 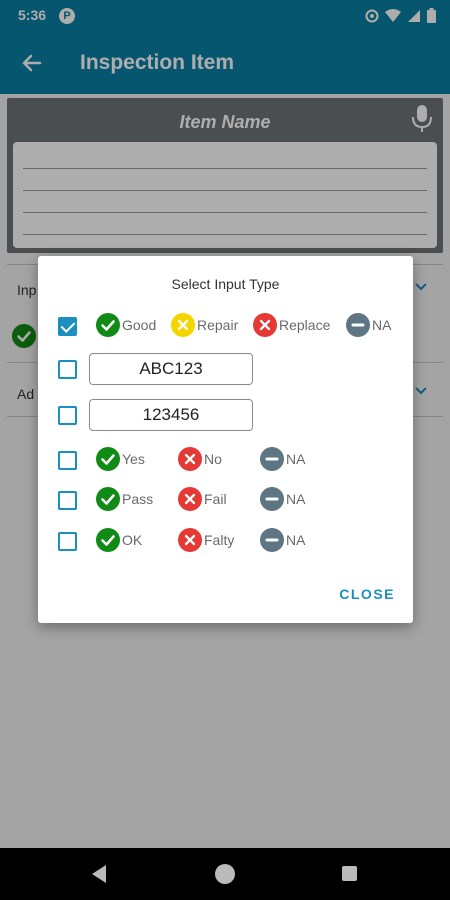 I want to click on option-row-number: 123456, so click(x=225, y=415).